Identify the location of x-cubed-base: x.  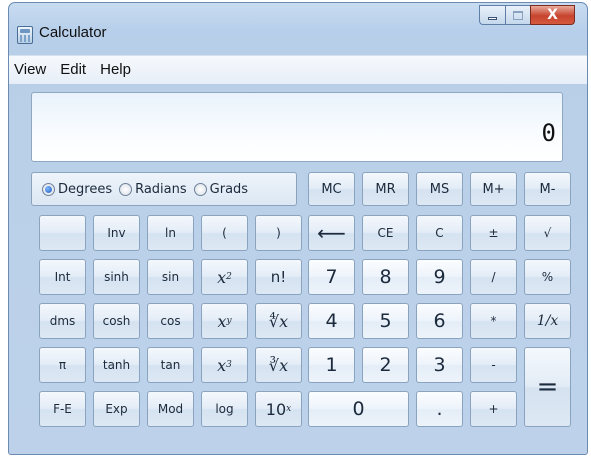
(222, 365).